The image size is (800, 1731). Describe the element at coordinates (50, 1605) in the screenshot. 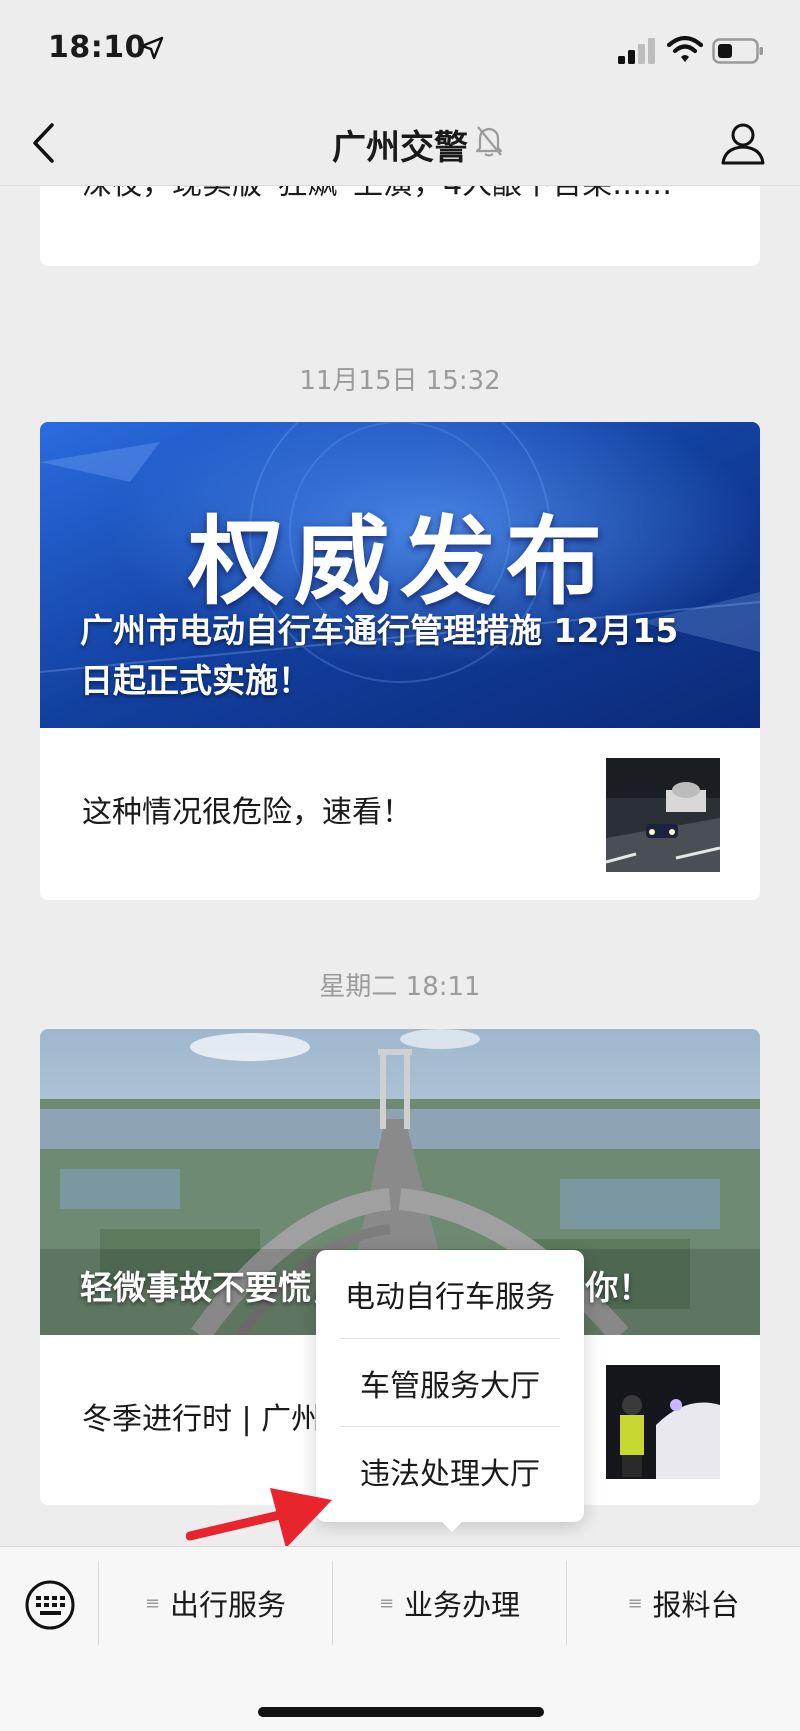

I see `keyboard-icon` at that location.